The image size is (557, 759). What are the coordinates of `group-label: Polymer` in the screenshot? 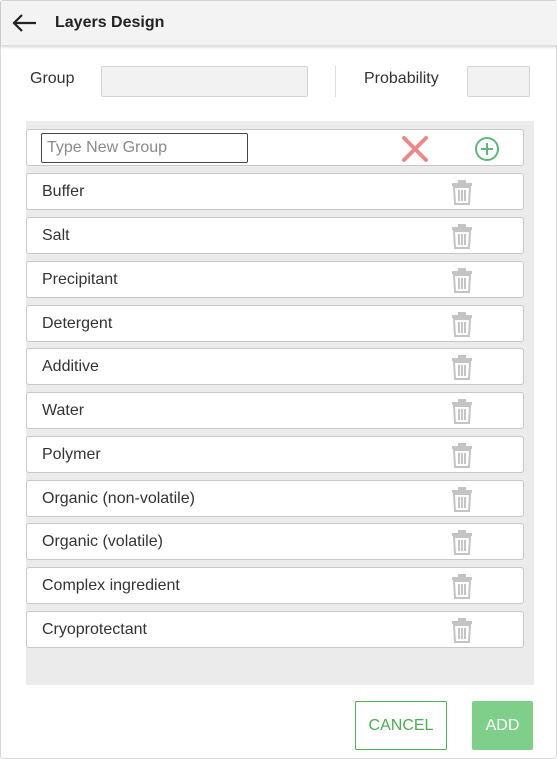 It's located at (71, 454).